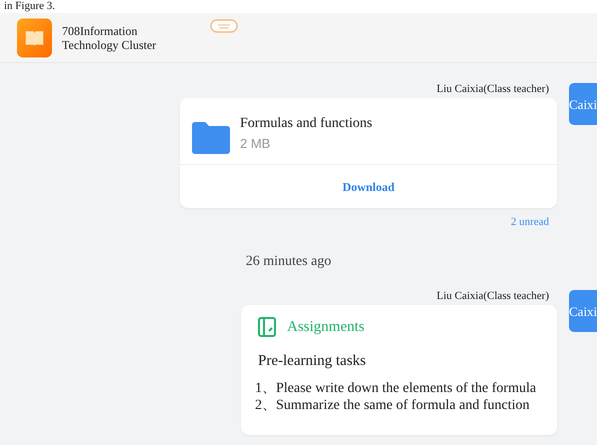 The height and width of the screenshot is (445, 597). I want to click on group-name: 708Information, so click(100, 31).